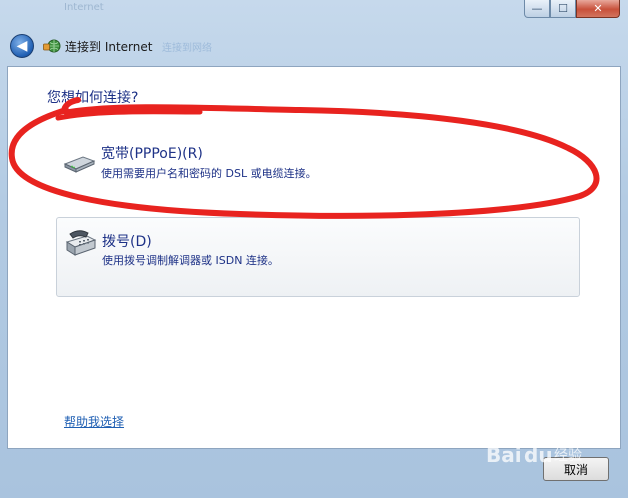  I want to click on dialup-phone-icon, so click(81, 243).